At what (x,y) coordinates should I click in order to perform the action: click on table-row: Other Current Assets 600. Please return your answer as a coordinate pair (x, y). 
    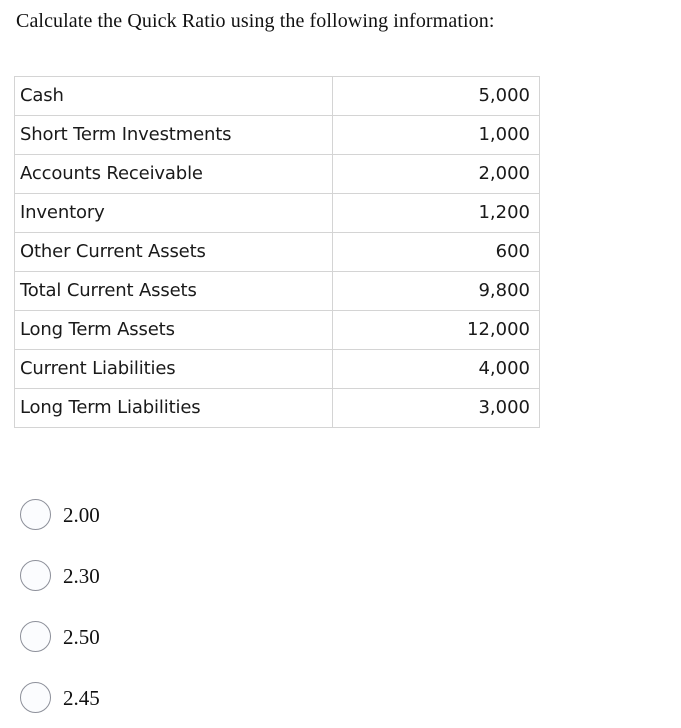
    Looking at the image, I should click on (277, 252).